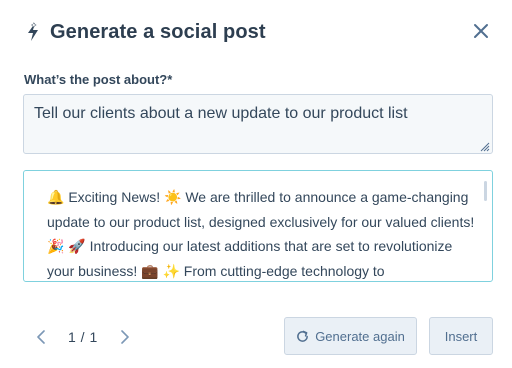 This screenshot has height=368, width=512. Describe the element at coordinates (360, 336) in the screenshot. I see `generate-again-label: Generate again` at that location.